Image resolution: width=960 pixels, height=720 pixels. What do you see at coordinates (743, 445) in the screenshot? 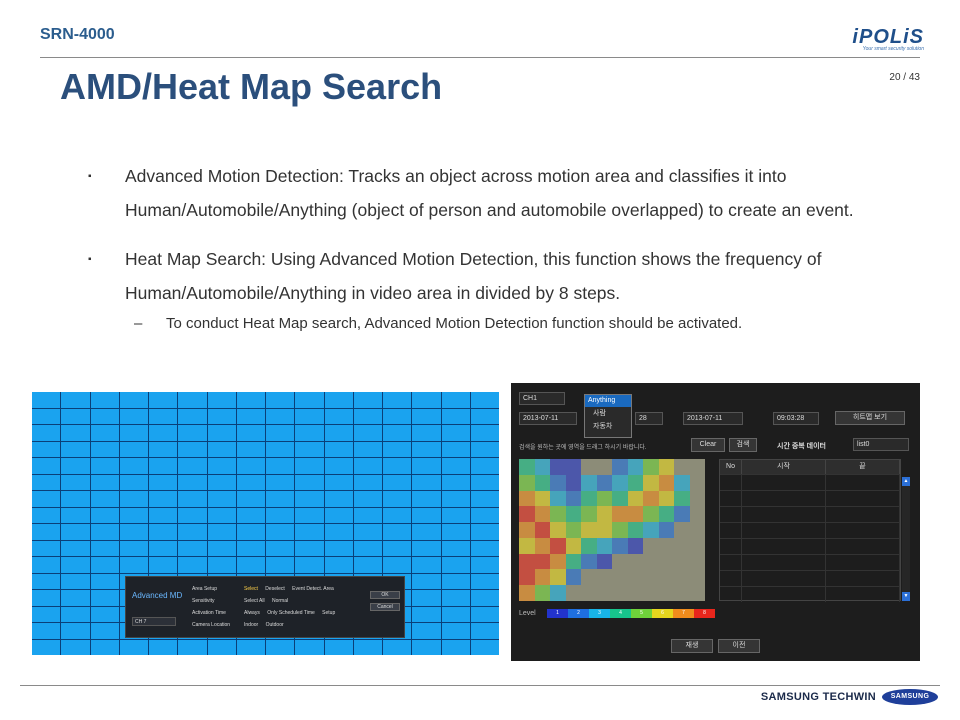
I see `search-button: 검색` at bounding box center [743, 445].